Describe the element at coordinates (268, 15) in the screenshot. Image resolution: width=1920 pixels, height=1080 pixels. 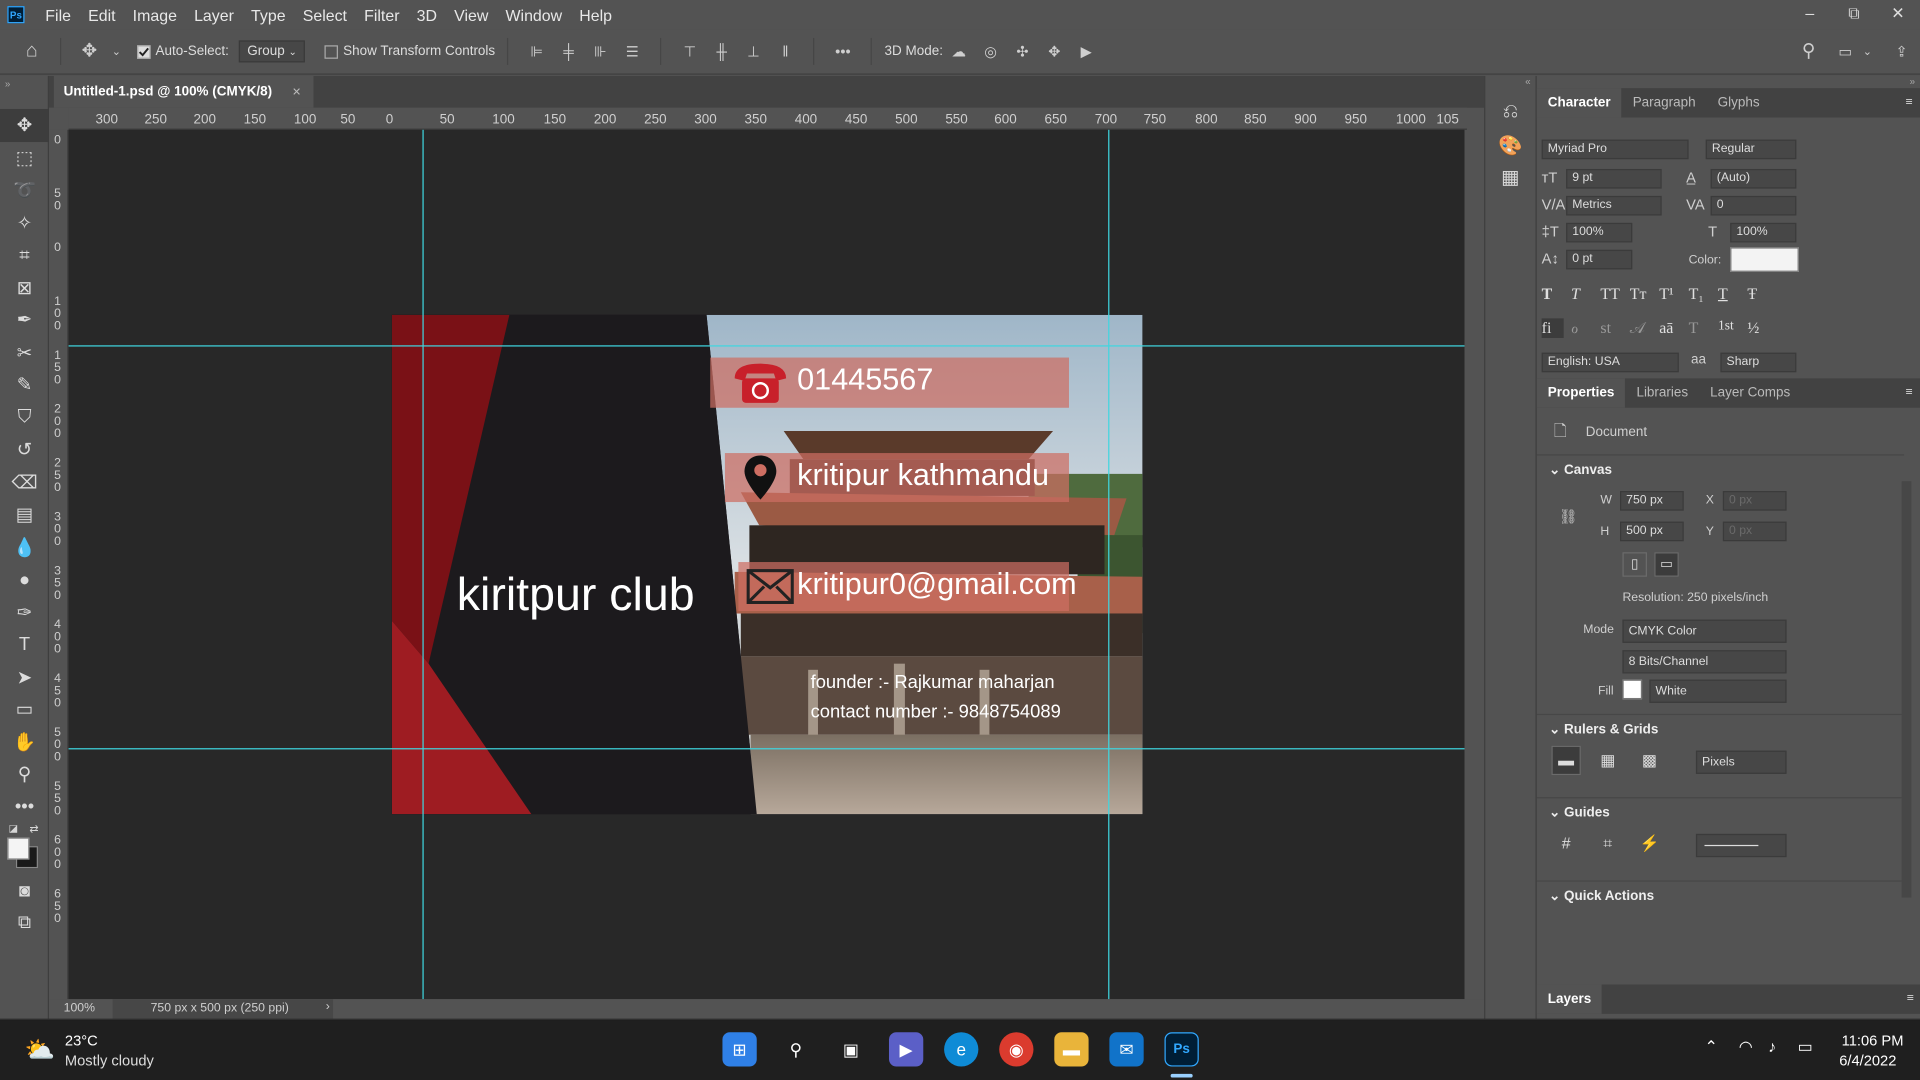
I see `menu-type: Type` at that location.